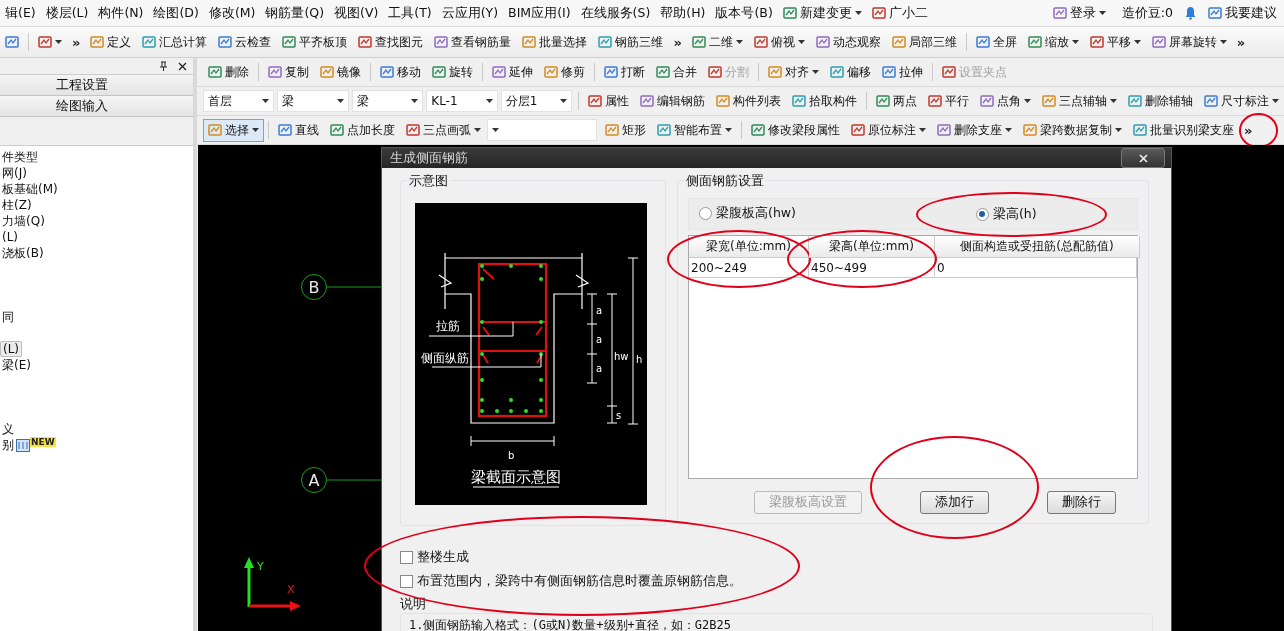 The width and height of the screenshot is (1284, 631). I want to click on toolbar-button: 缩放, so click(1053, 42).